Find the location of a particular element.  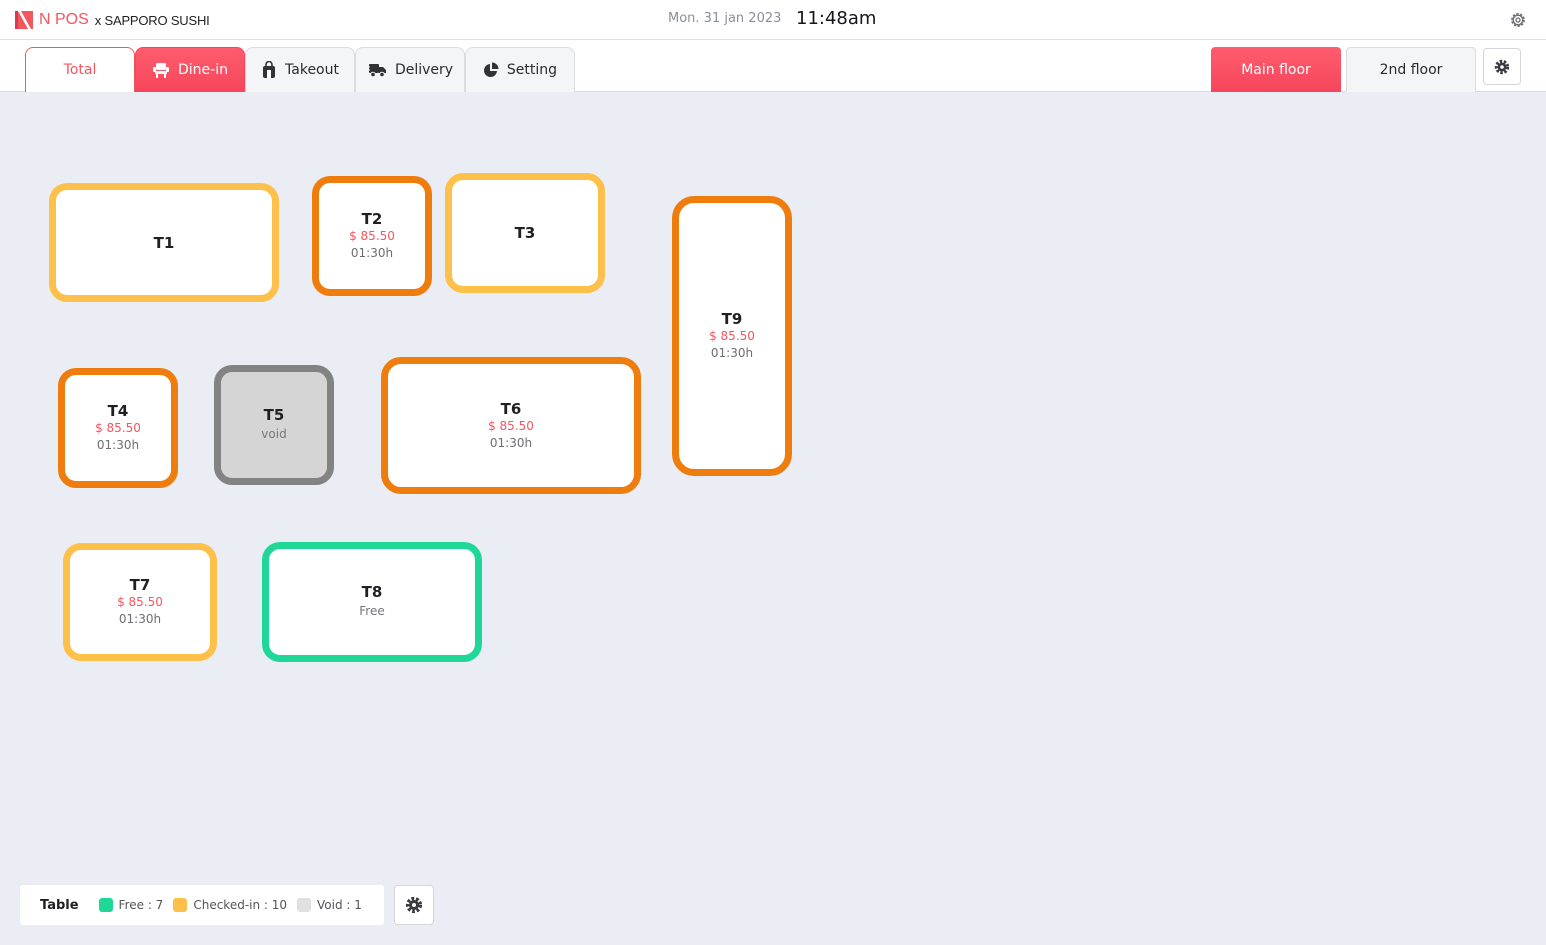

legend-item-checked-in: Checked-in : 10 is located at coordinates (230, 905).